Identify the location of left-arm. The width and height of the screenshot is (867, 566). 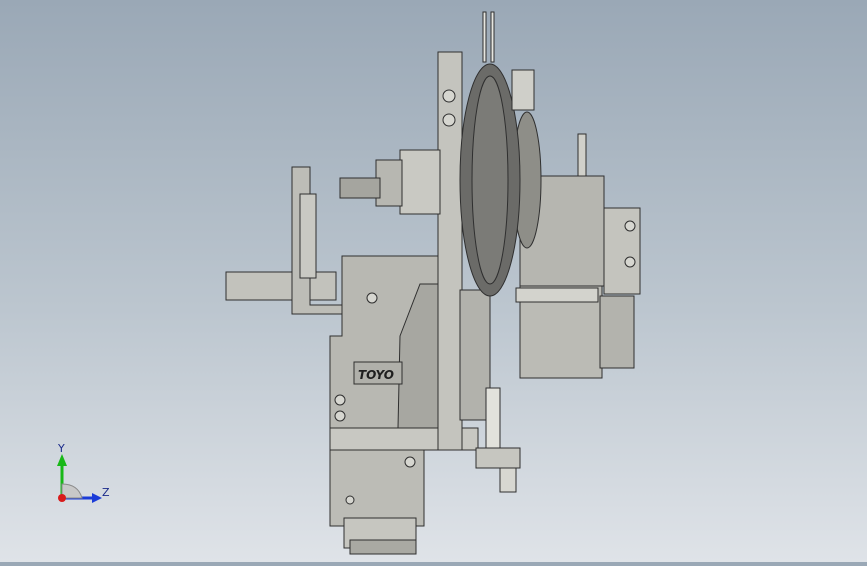
(281, 286).